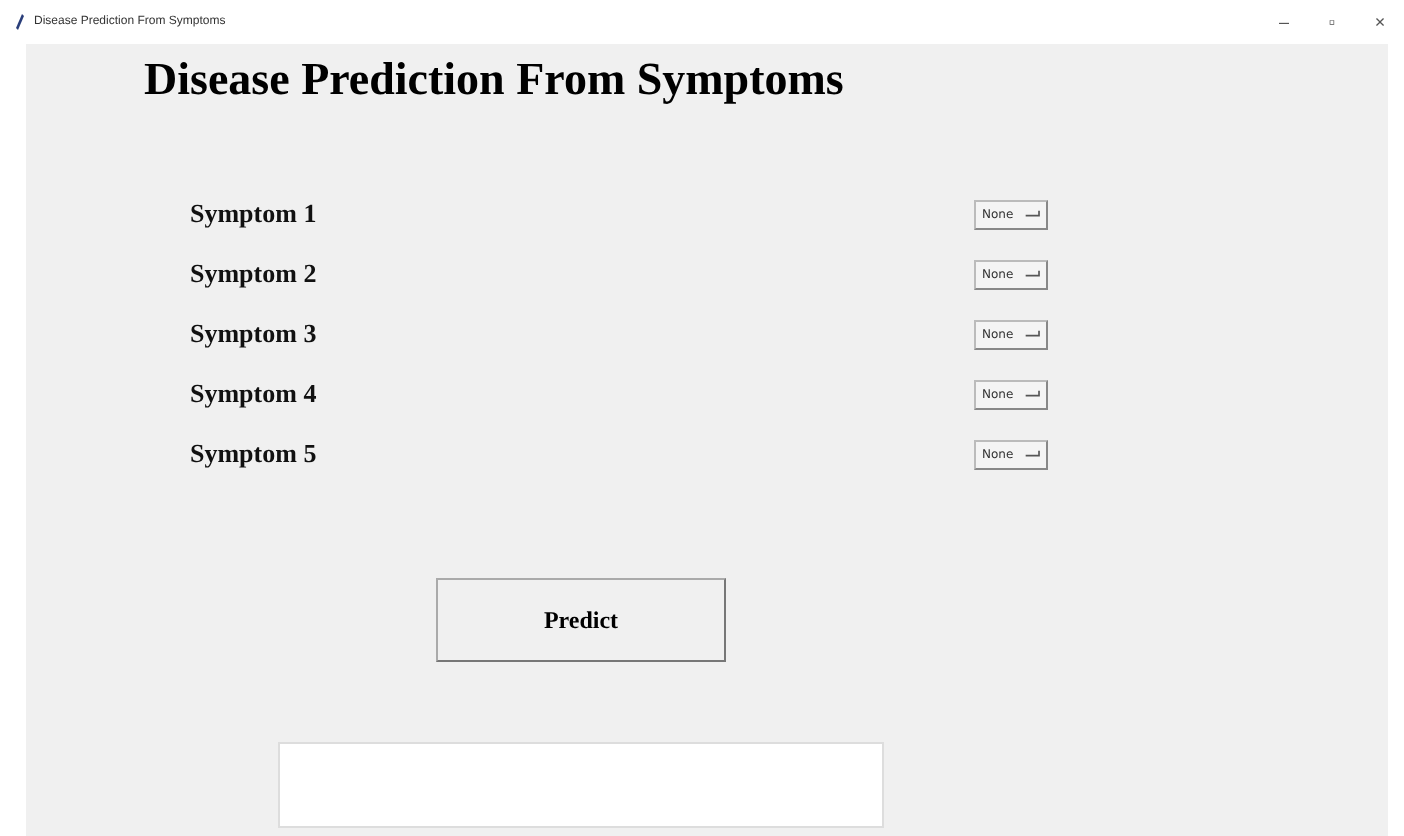 The width and height of the screenshot is (1404, 836). What do you see at coordinates (254, 454) in the screenshot?
I see `symptom-label: Symptom 5` at bounding box center [254, 454].